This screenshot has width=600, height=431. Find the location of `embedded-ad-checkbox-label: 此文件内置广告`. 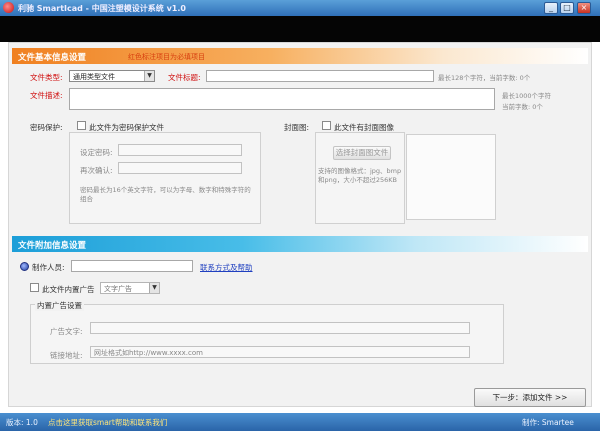

embedded-ad-checkbox-label: 此文件内置广告 is located at coordinates (68, 289).